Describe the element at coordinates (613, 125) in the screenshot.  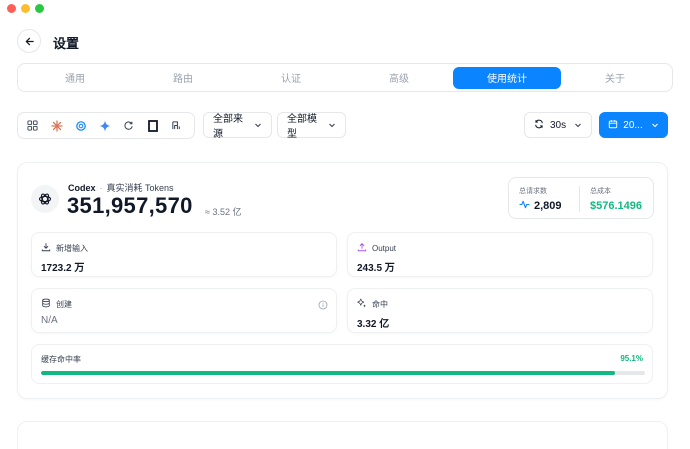
I see `calendar-icon` at that location.